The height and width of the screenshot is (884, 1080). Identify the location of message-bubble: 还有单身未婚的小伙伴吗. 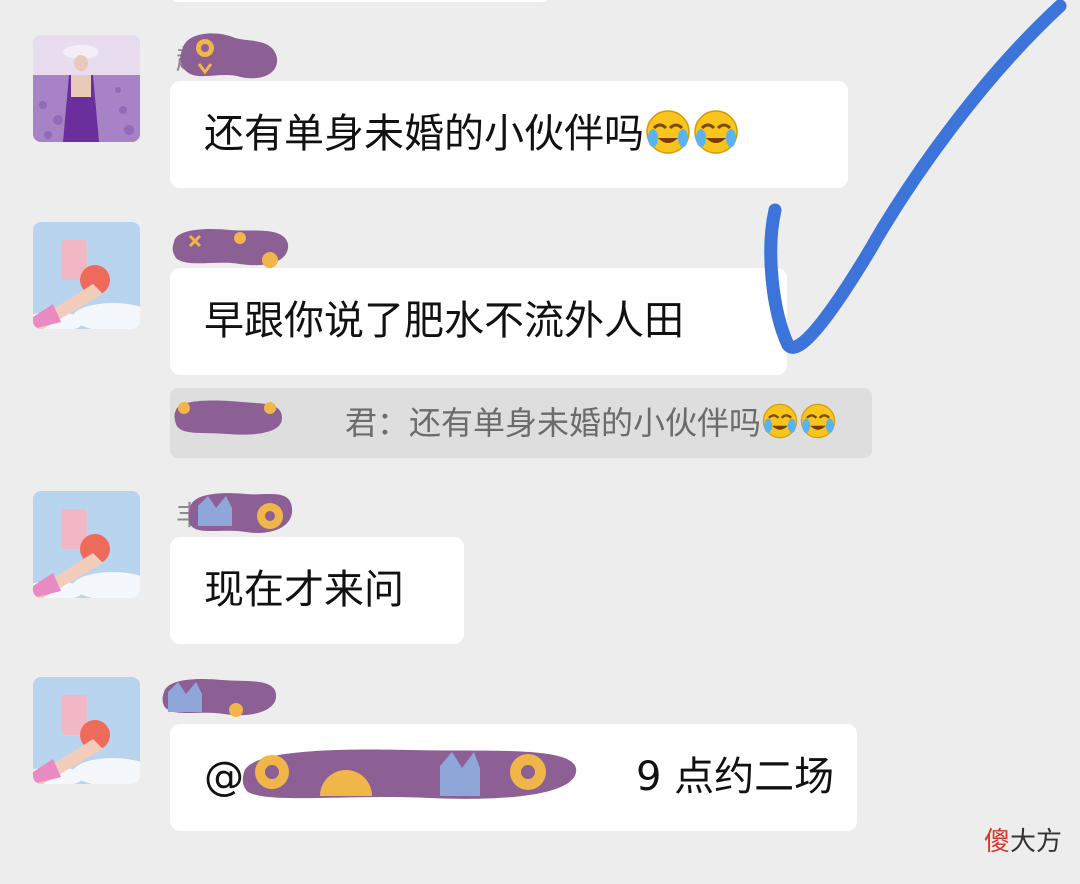
(509, 134).